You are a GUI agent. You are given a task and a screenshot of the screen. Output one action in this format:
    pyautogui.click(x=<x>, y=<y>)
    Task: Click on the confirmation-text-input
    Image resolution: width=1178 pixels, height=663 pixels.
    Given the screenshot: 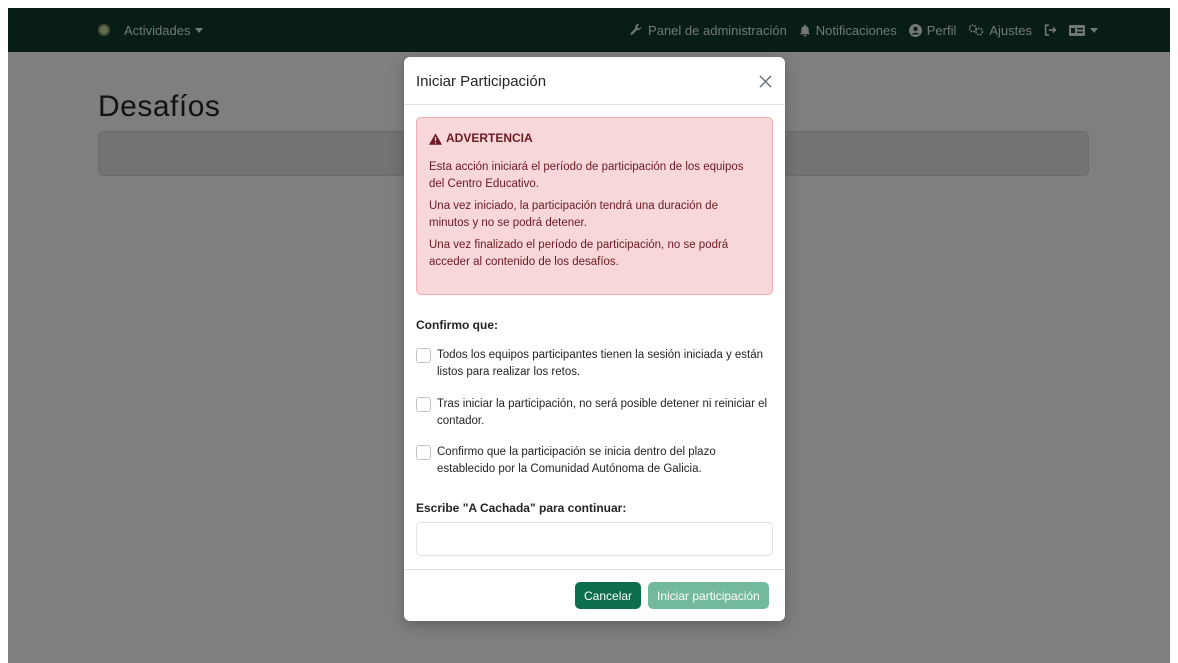 What is the action you would take?
    pyautogui.click(x=594, y=539)
    